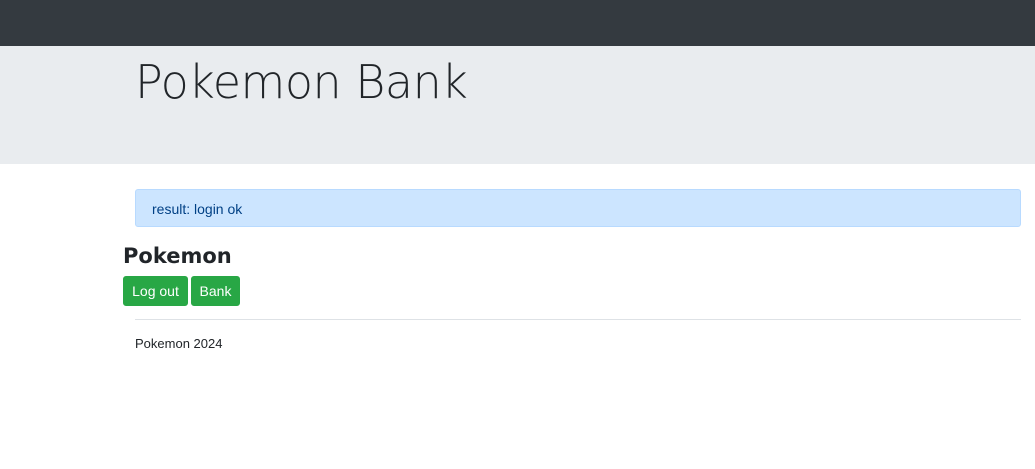 This screenshot has width=1035, height=469. What do you see at coordinates (578, 319) in the screenshot?
I see `footer-divider` at bounding box center [578, 319].